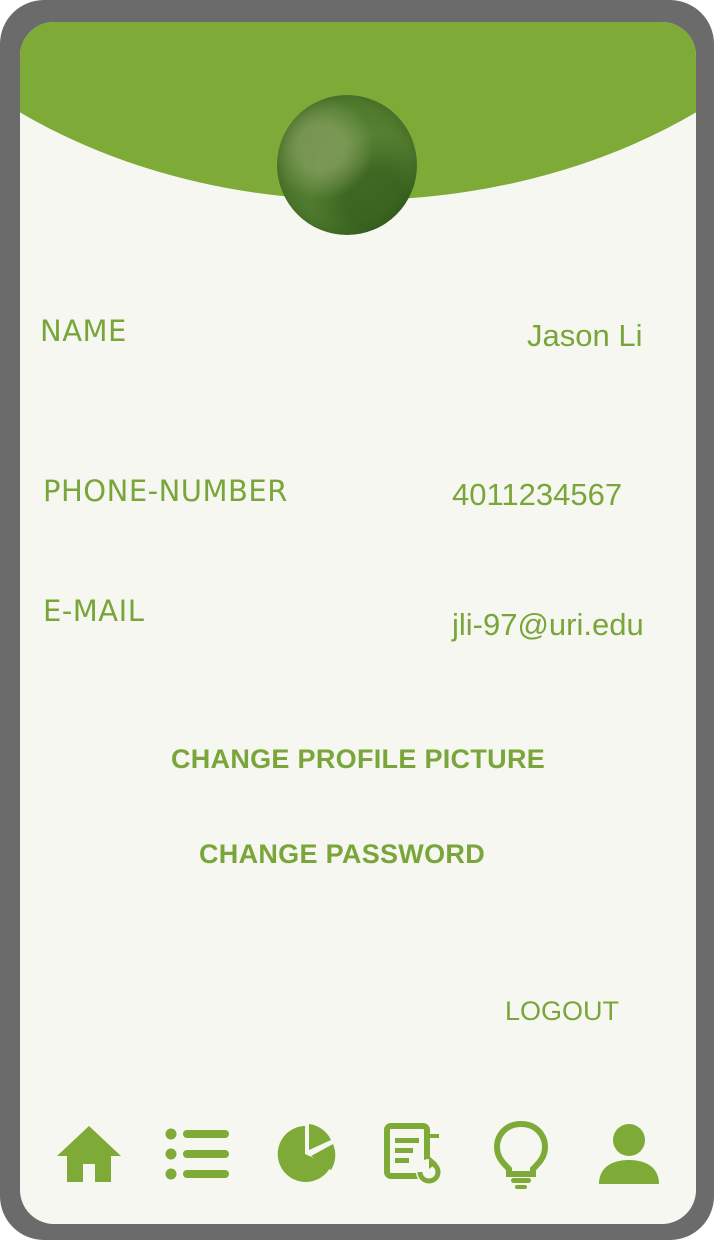  I want to click on name-value: Jason Li, so click(585, 335).